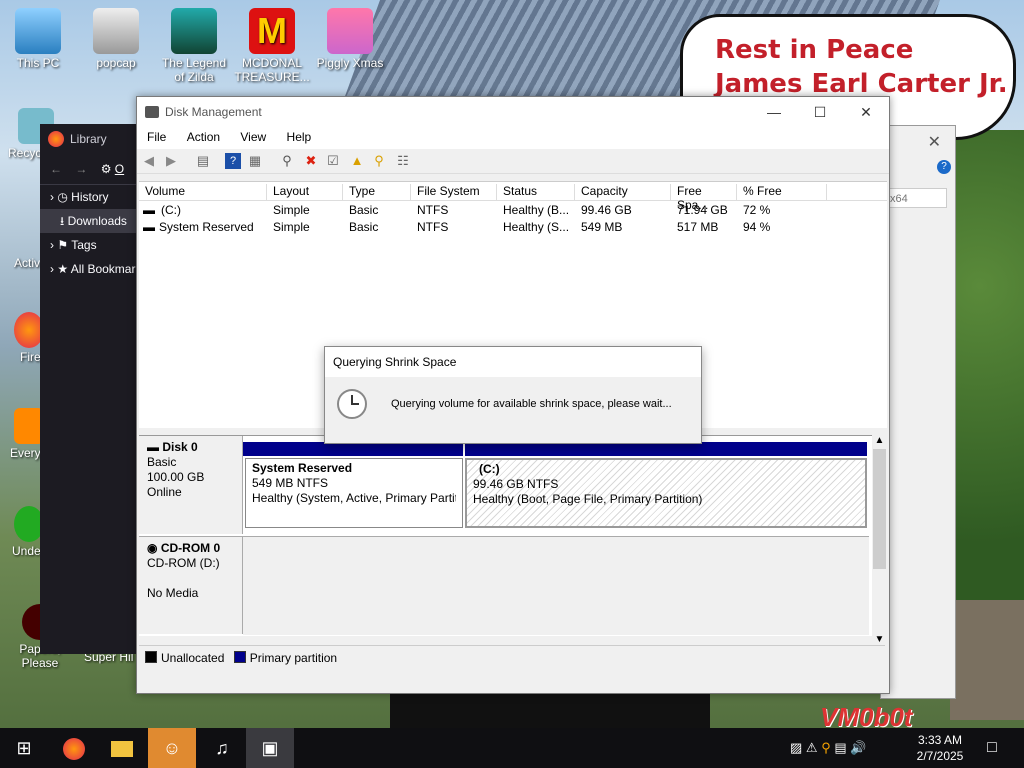  Describe the element at coordinates (172, 748) in the screenshot. I see `people-app-icon: ☺` at that location.